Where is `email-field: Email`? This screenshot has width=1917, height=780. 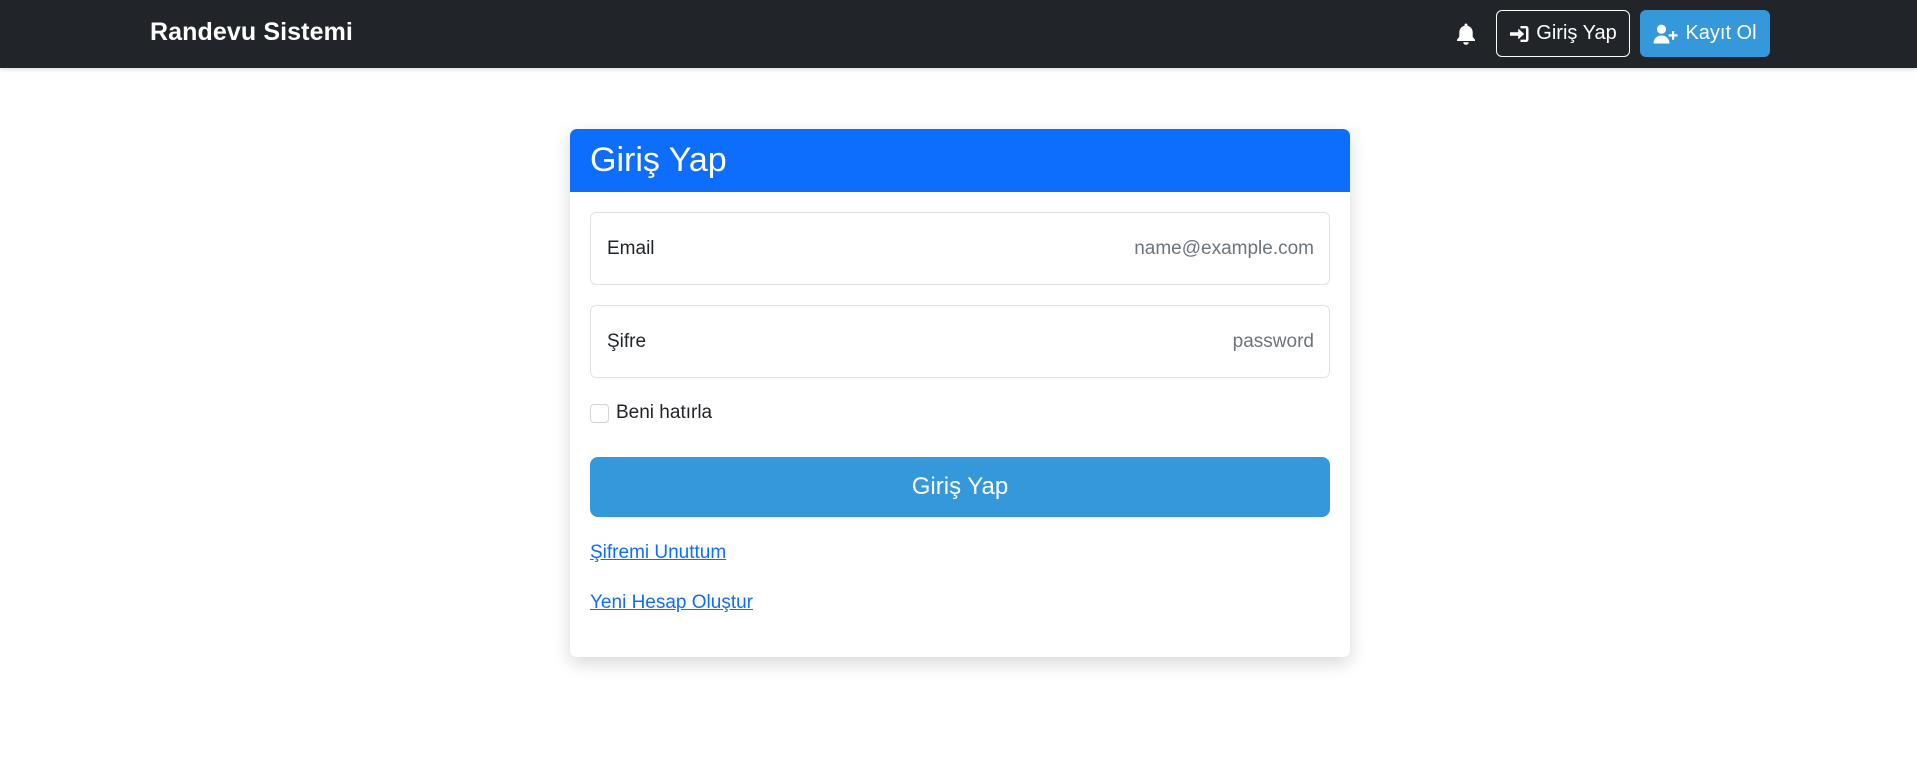
email-field: Email is located at coordinates (960, 248).